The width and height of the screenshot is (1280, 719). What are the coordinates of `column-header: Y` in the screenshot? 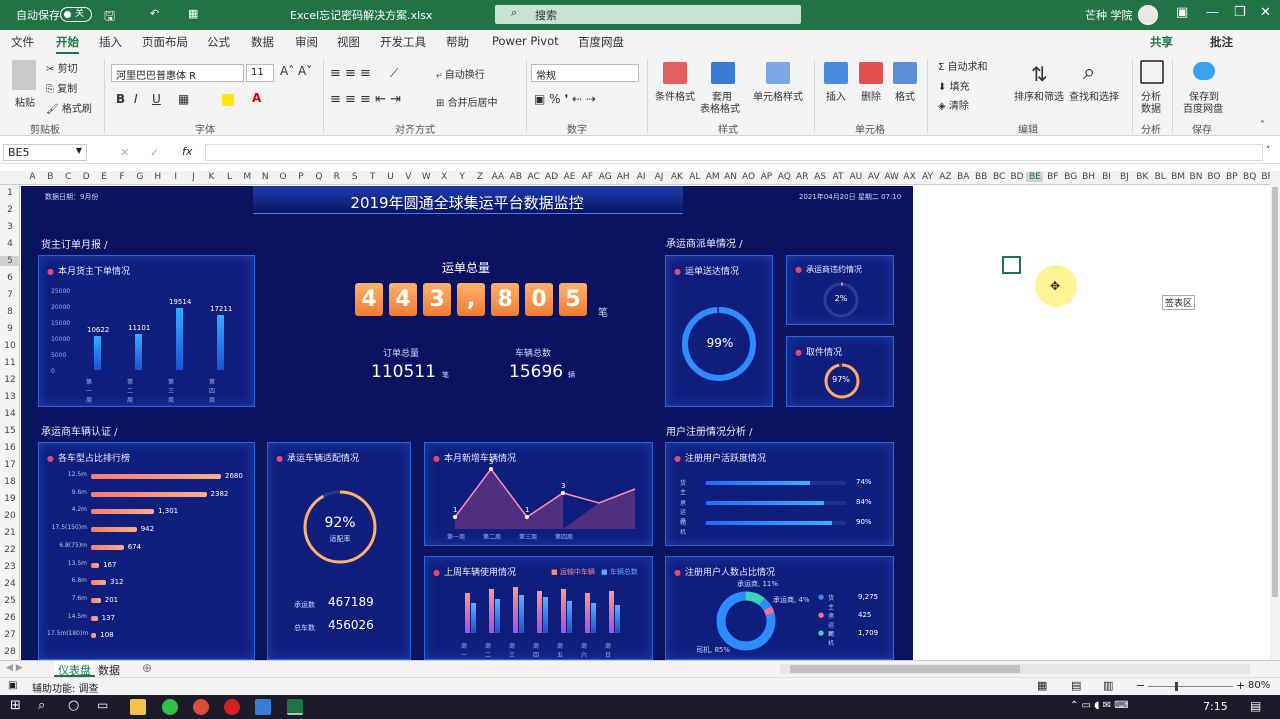 It's located at (462, 177).